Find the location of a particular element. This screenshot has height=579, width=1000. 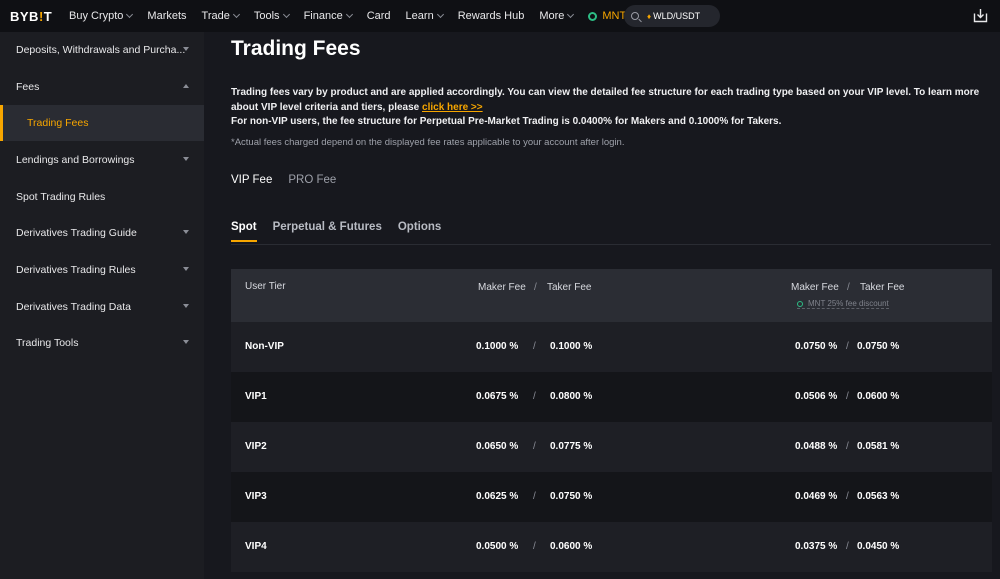

nav-item-label: Rewards Hub is located at coordinates (491, 16).